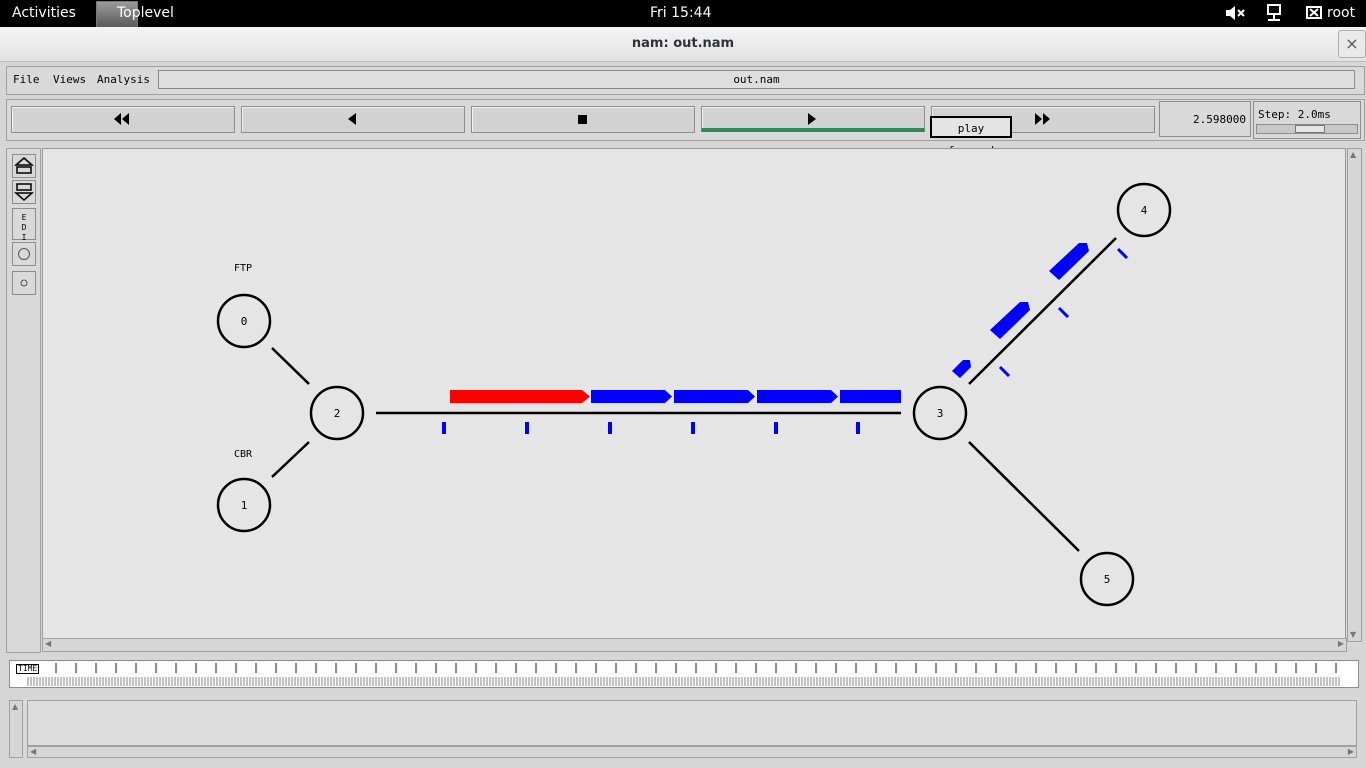 This screenshot has width=1366, height=768. I want to click on canvas-horizontal-scrollbar: ◀ ▶, so click(694, 645).